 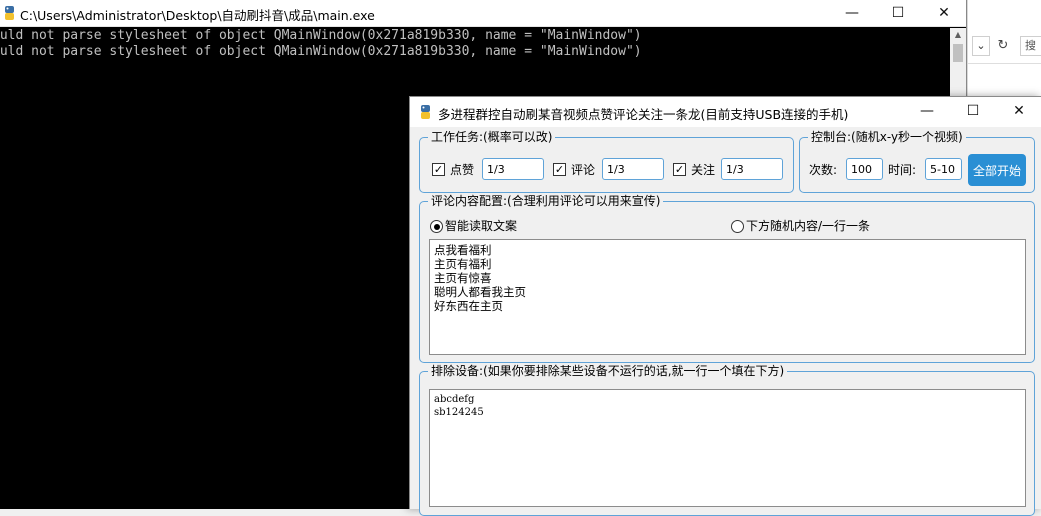 I want to click on console-minimize-button: —, so click(x=852, y=13).